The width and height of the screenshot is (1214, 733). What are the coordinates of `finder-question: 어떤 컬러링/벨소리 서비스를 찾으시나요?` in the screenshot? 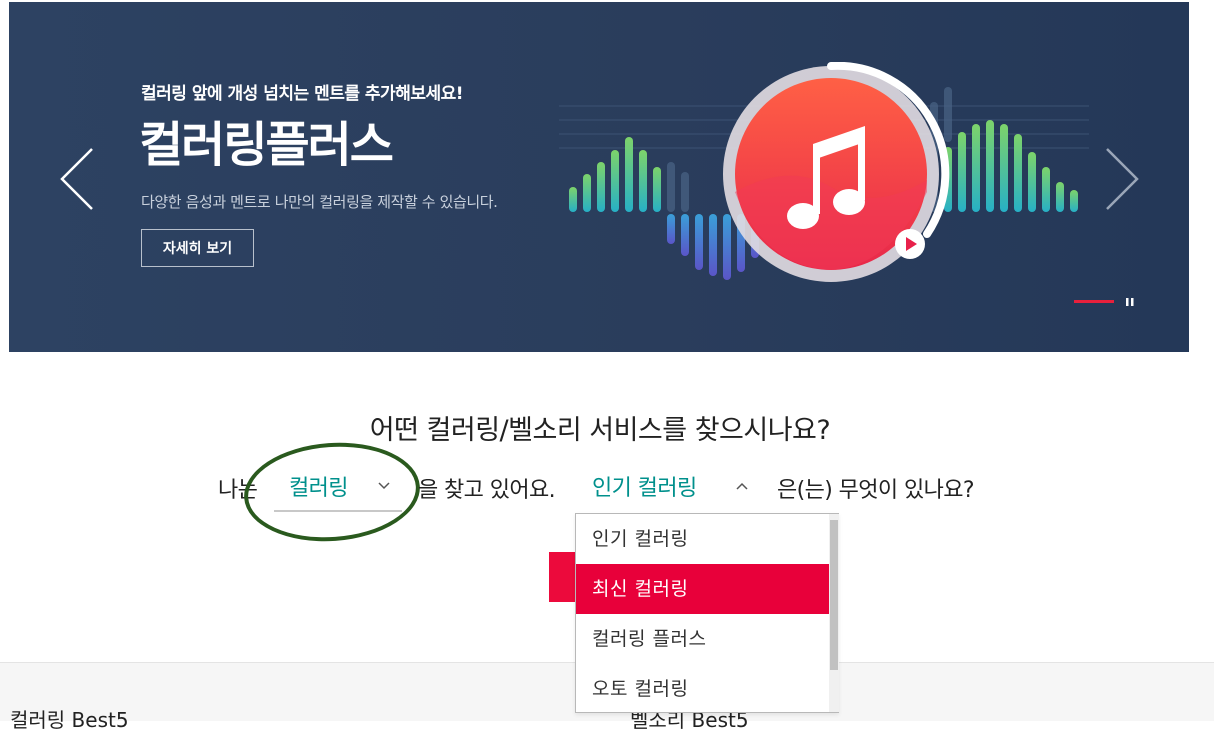 It's located at (600, 430).